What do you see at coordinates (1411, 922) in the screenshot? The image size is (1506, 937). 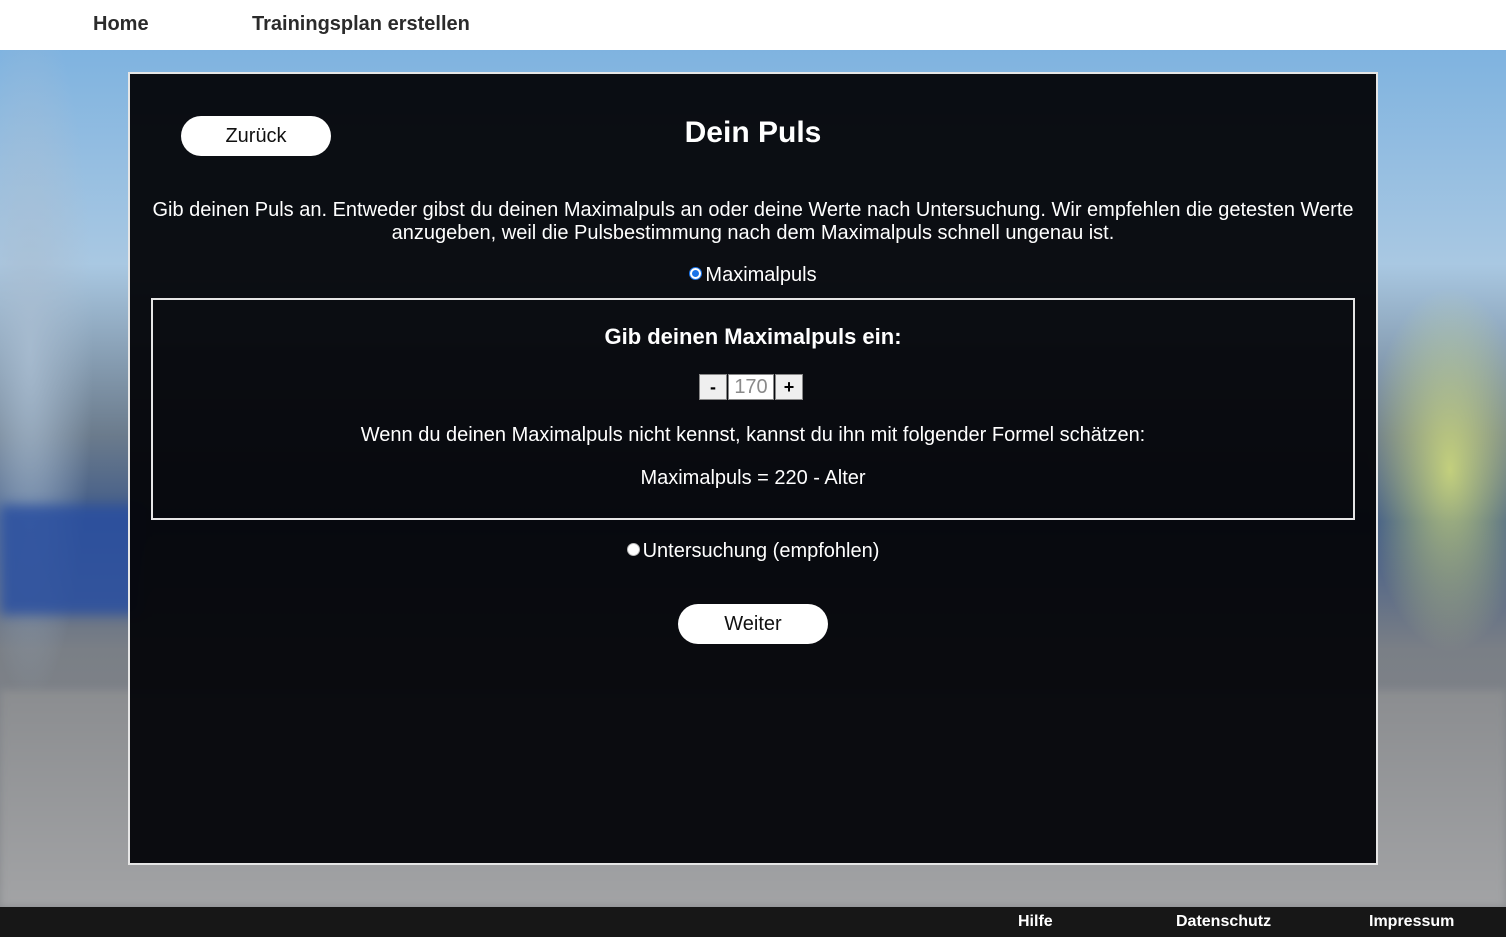 I see `footer-imprint-link: Impressum` at bounding box center [1411, 922].